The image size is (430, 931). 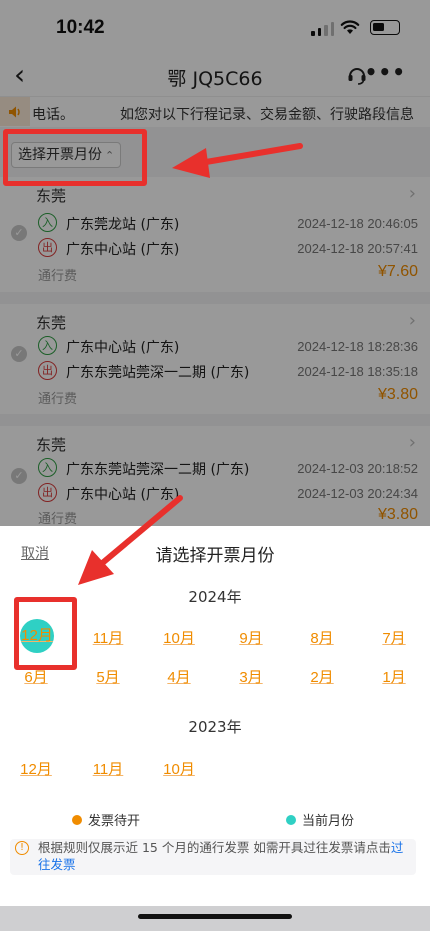 What do you see at coordinates (36, 768) in the screenshot?
I see `month-2023-12: 12月` at bounding box center [36, 768].